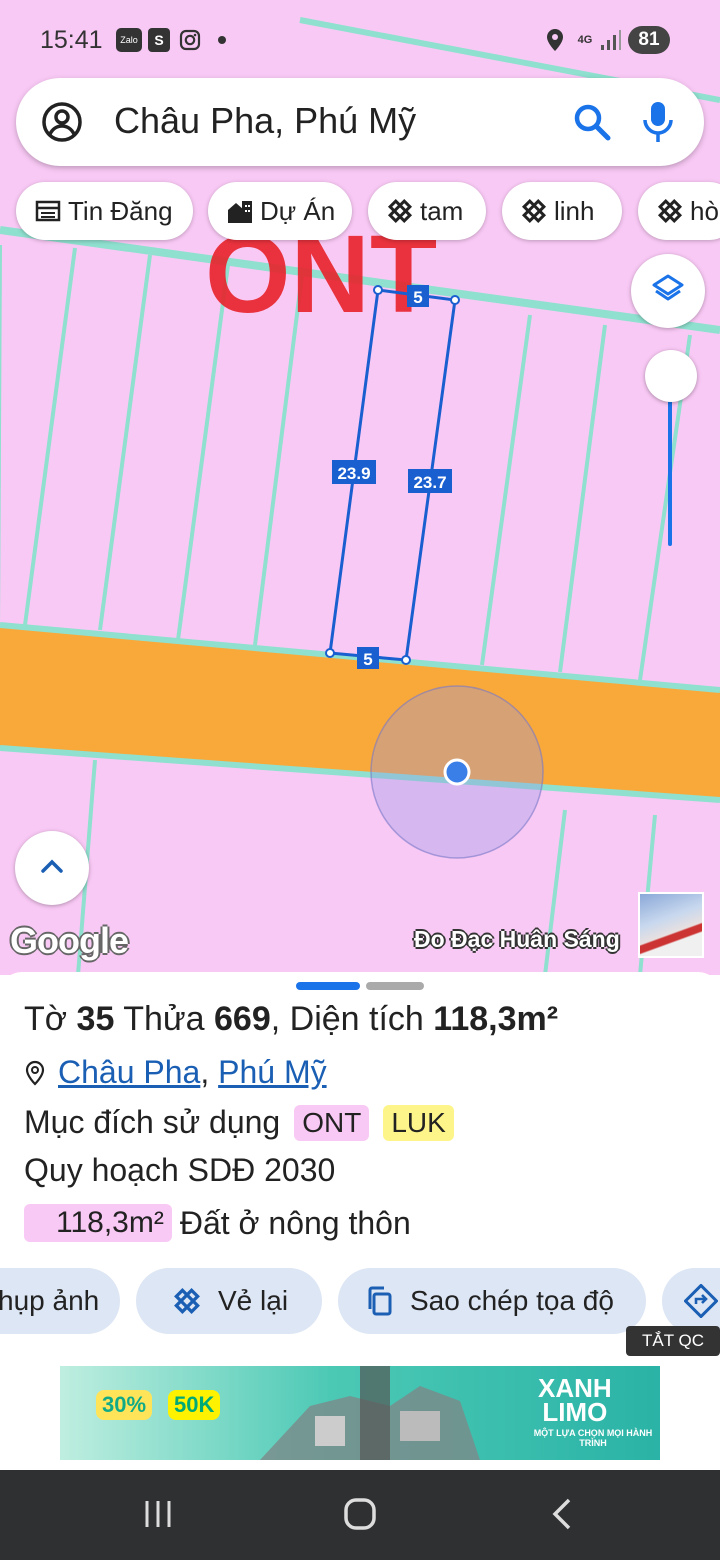  I want to click on action-label: Sao chép tọa độ, so click(512, 1300).